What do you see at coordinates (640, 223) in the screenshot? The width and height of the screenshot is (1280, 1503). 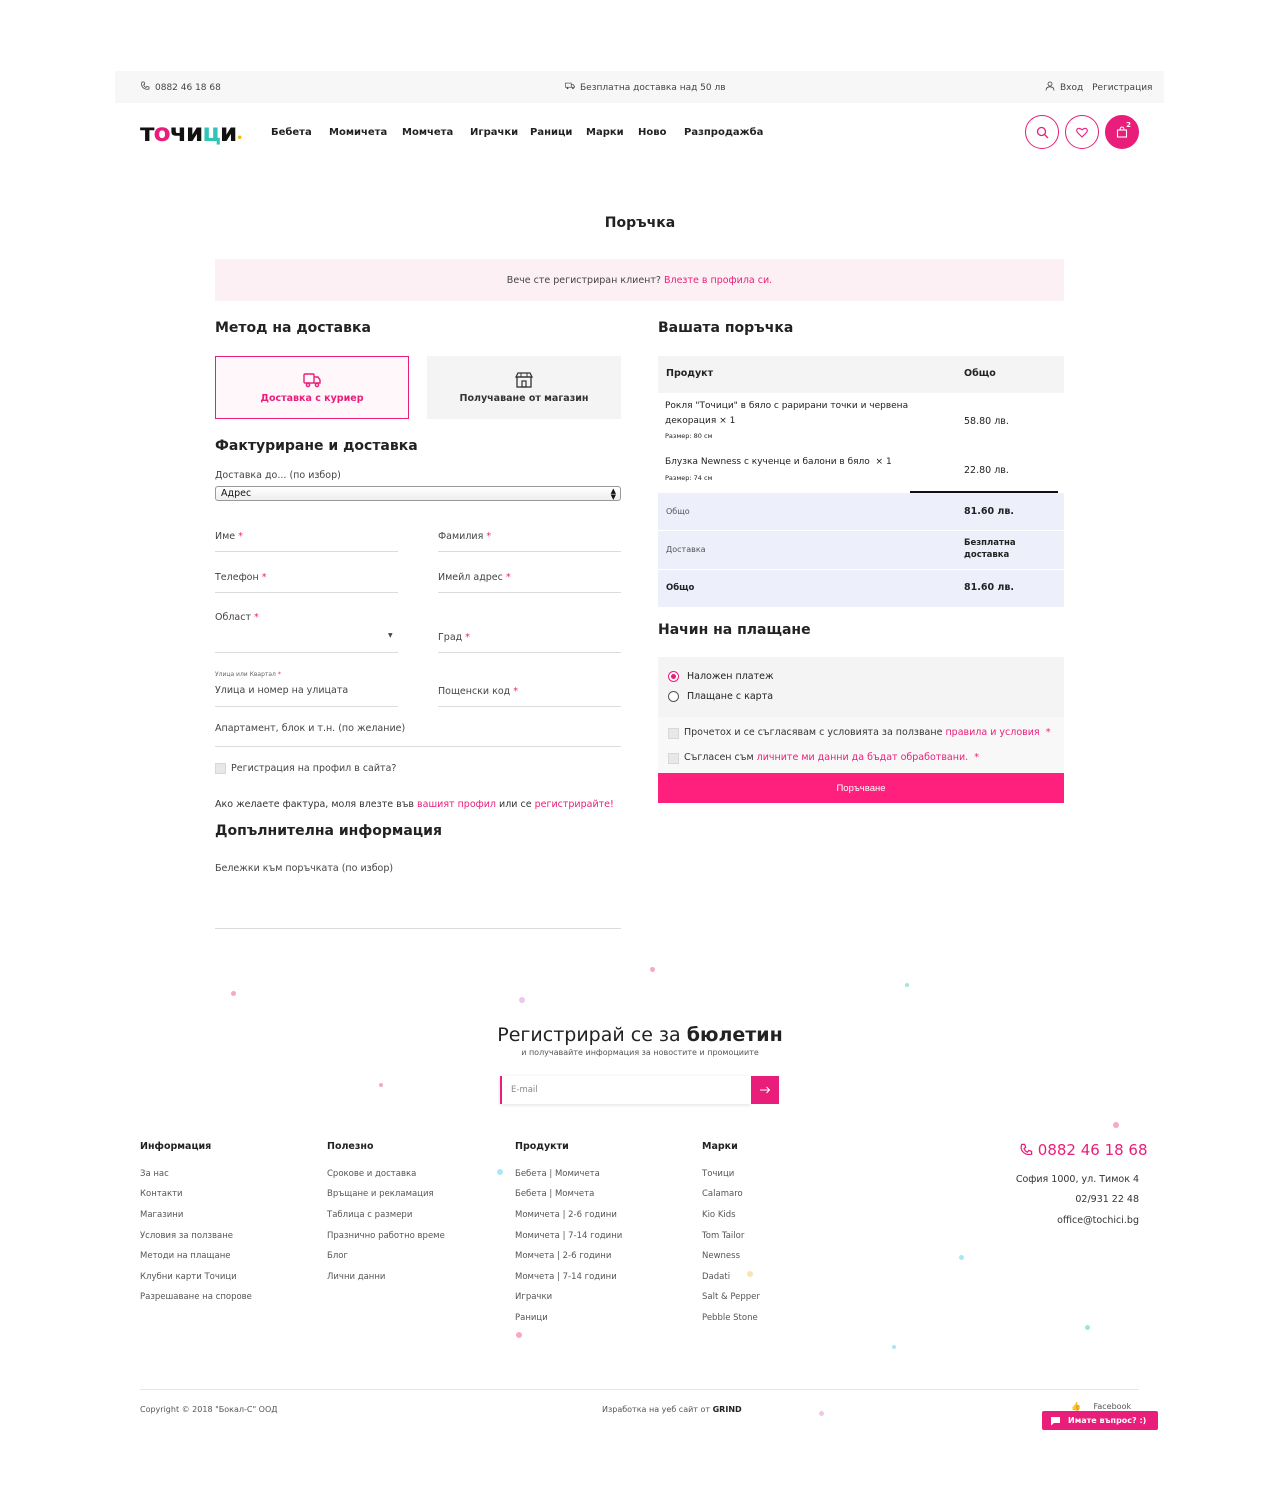 I see `page-title: Поръчка` at bounding box center [640, 223].